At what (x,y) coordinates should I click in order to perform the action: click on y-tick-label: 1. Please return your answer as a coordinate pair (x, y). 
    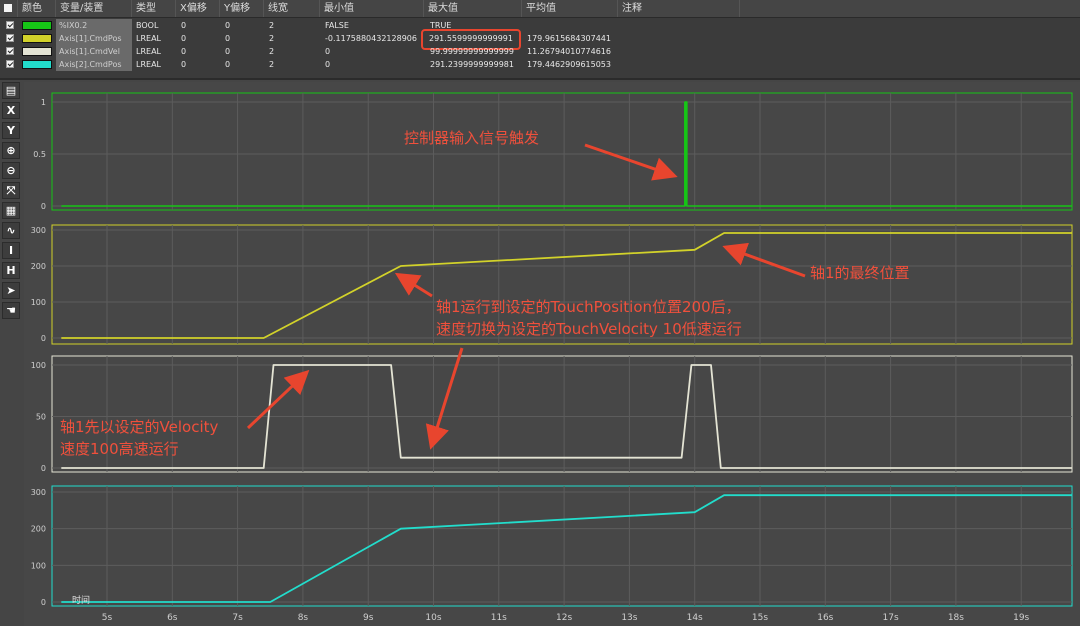
    Looking at the image, I should click on (43, 102).